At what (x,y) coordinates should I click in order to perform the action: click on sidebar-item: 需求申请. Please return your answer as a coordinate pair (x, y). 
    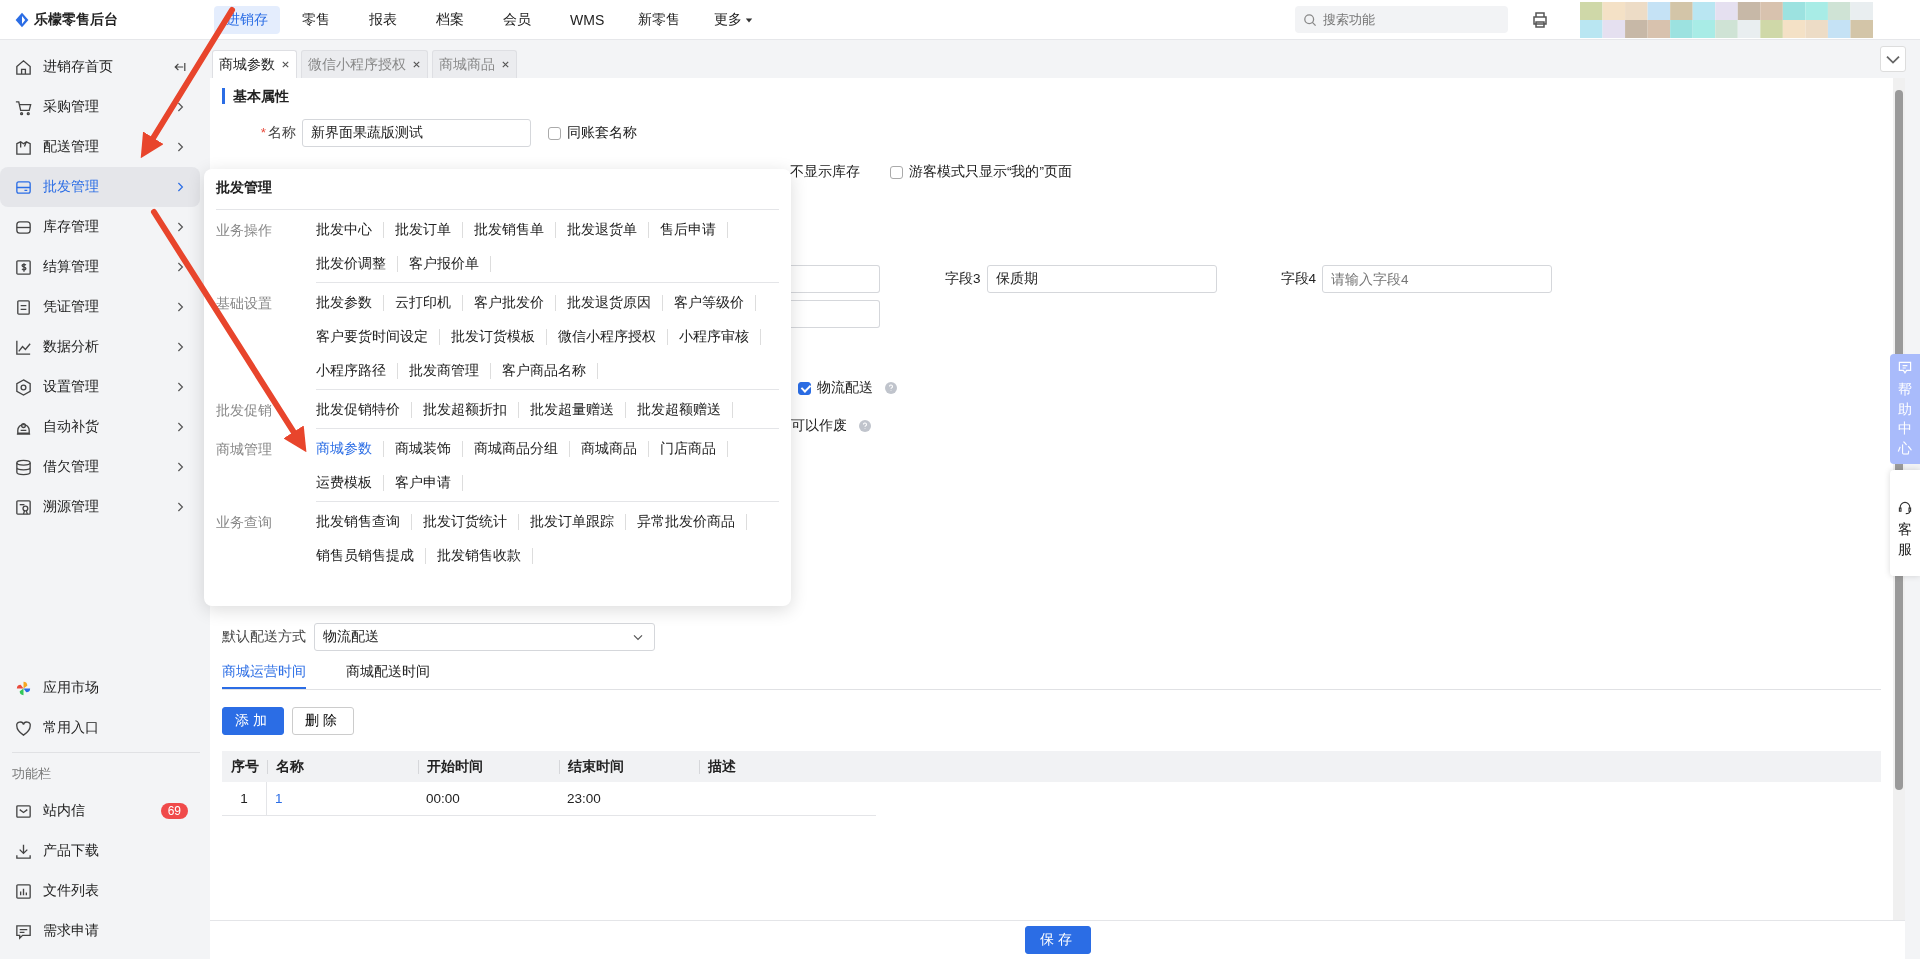
    Looking at the image, I should click on (100, 931).